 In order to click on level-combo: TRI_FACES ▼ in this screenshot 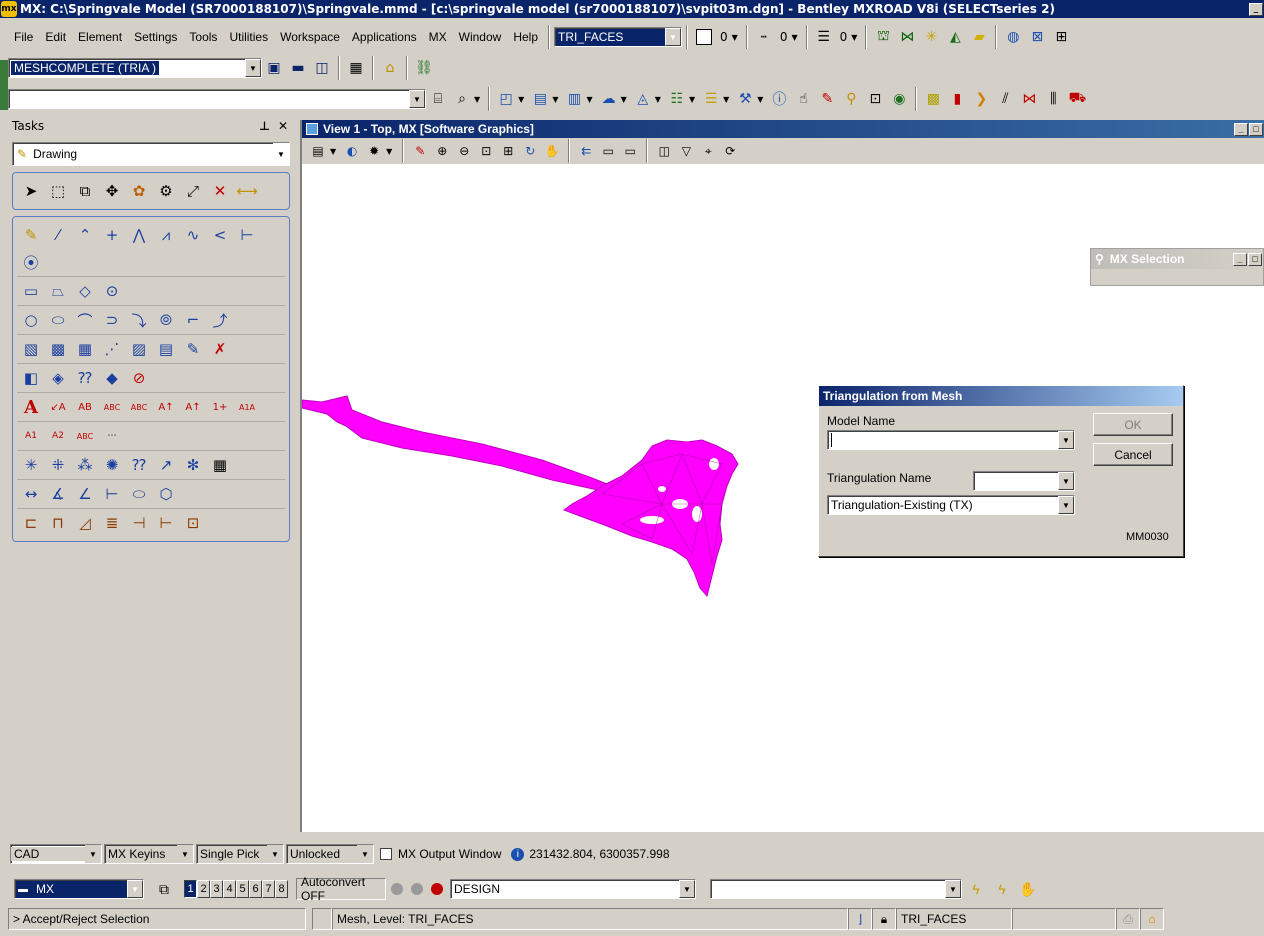, I will do `click(618, 37)`.